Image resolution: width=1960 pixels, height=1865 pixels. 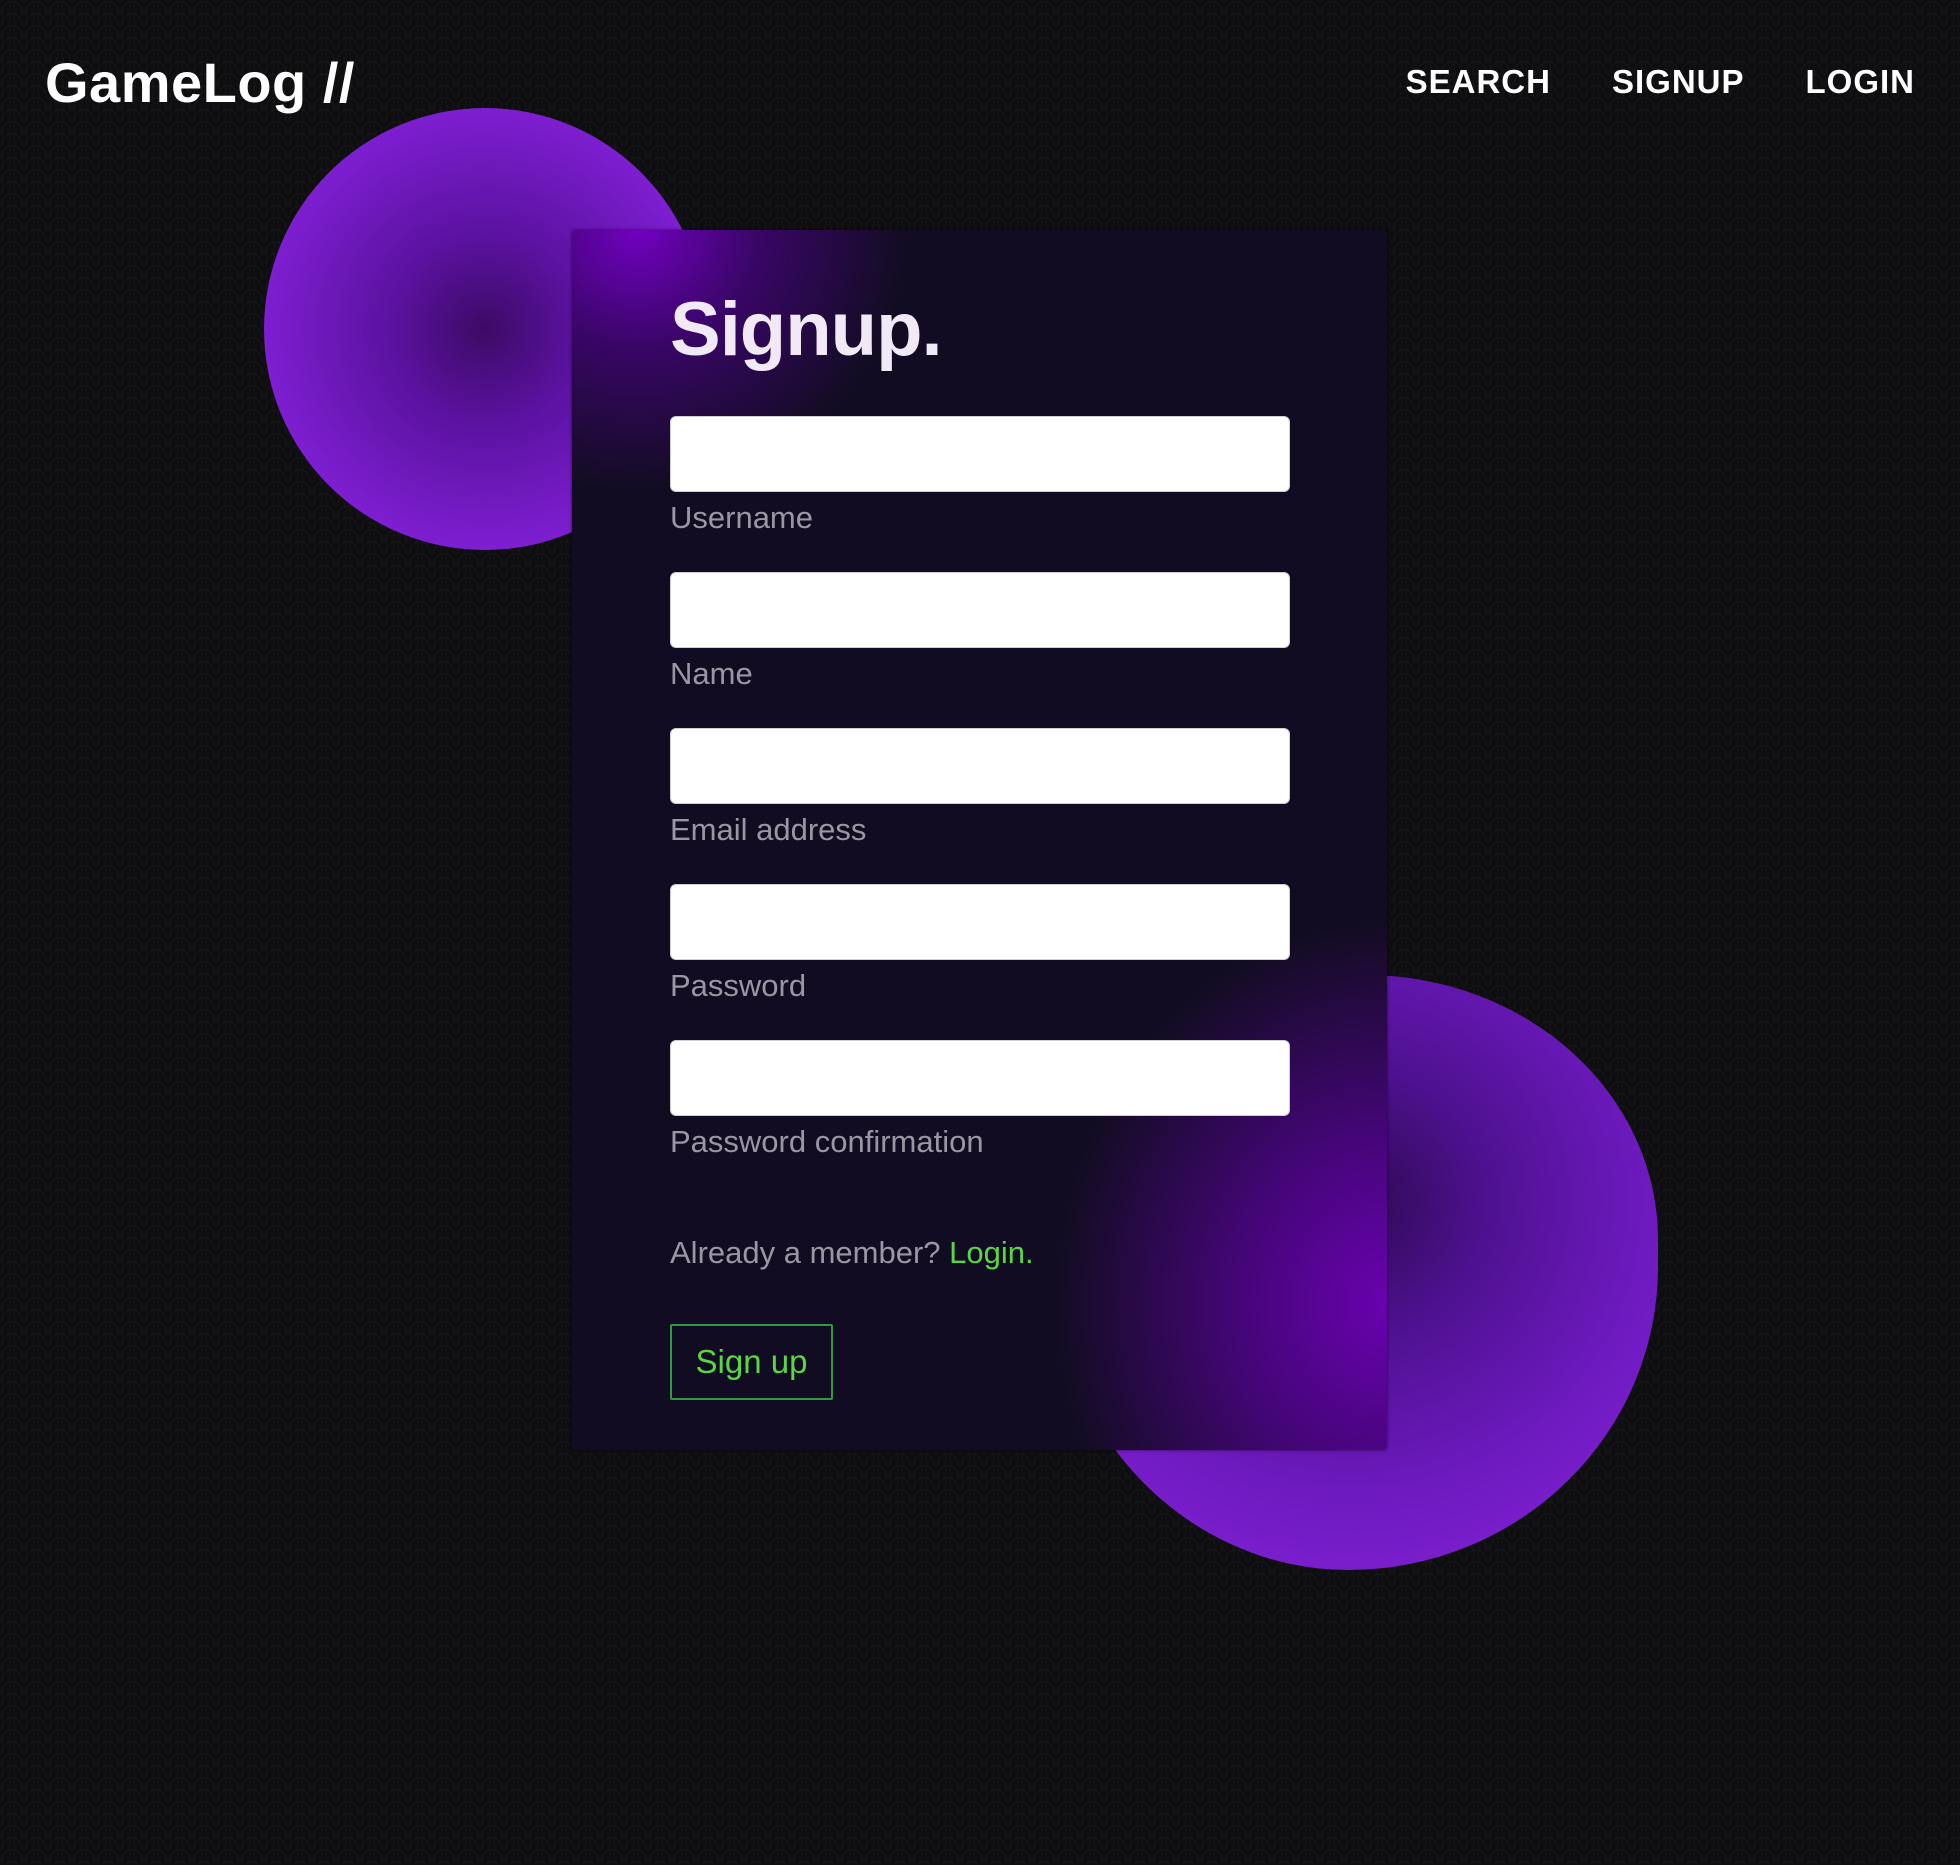 I want to click on sign-up-button: Sign up, so click(x=751, y=1362).